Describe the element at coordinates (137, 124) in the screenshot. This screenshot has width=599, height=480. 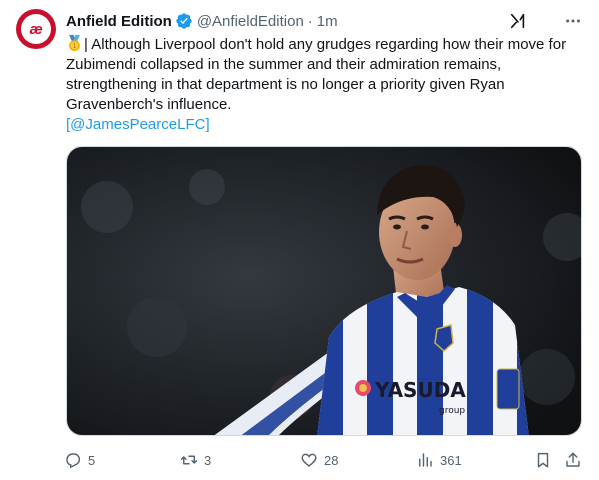
I see `mention-link: @JamesPearceLFC` at that location.